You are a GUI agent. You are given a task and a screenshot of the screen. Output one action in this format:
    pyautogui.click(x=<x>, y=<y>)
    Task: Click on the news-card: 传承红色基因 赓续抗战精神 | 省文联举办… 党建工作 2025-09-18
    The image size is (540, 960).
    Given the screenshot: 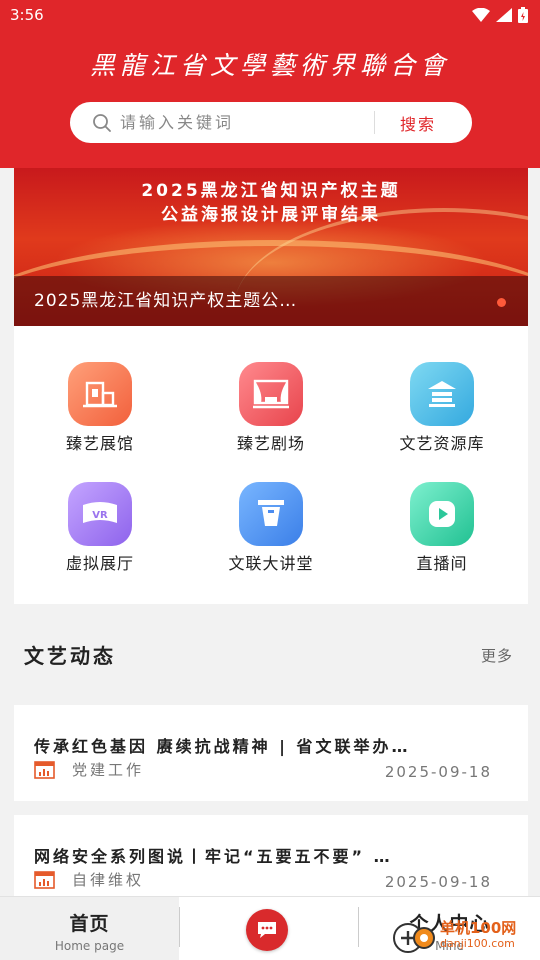 What is the action you would take?
    pyautogui.click(x=271, y=753)
    